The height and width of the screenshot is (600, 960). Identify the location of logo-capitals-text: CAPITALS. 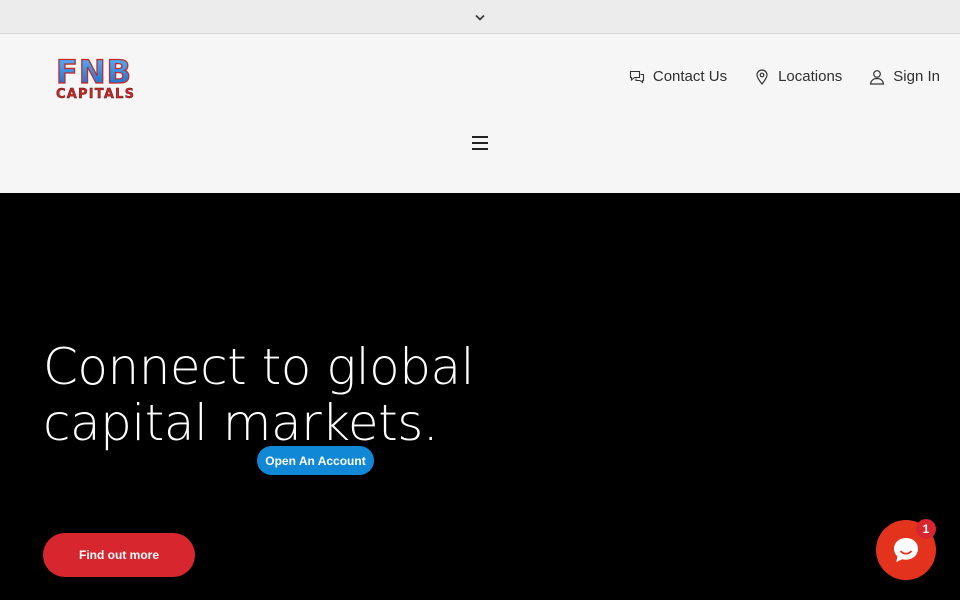
(95, 94).